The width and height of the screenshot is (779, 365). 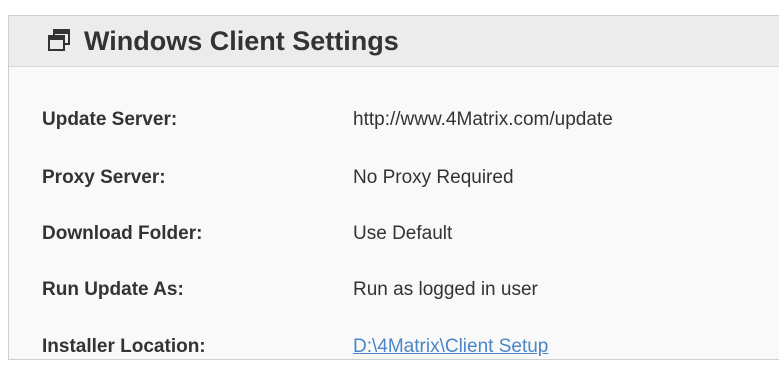 What do you see at coordinates (445, 289) in the screenshot?
I see `setting-value: Run as logged in user` at bounding box center [445, 289].